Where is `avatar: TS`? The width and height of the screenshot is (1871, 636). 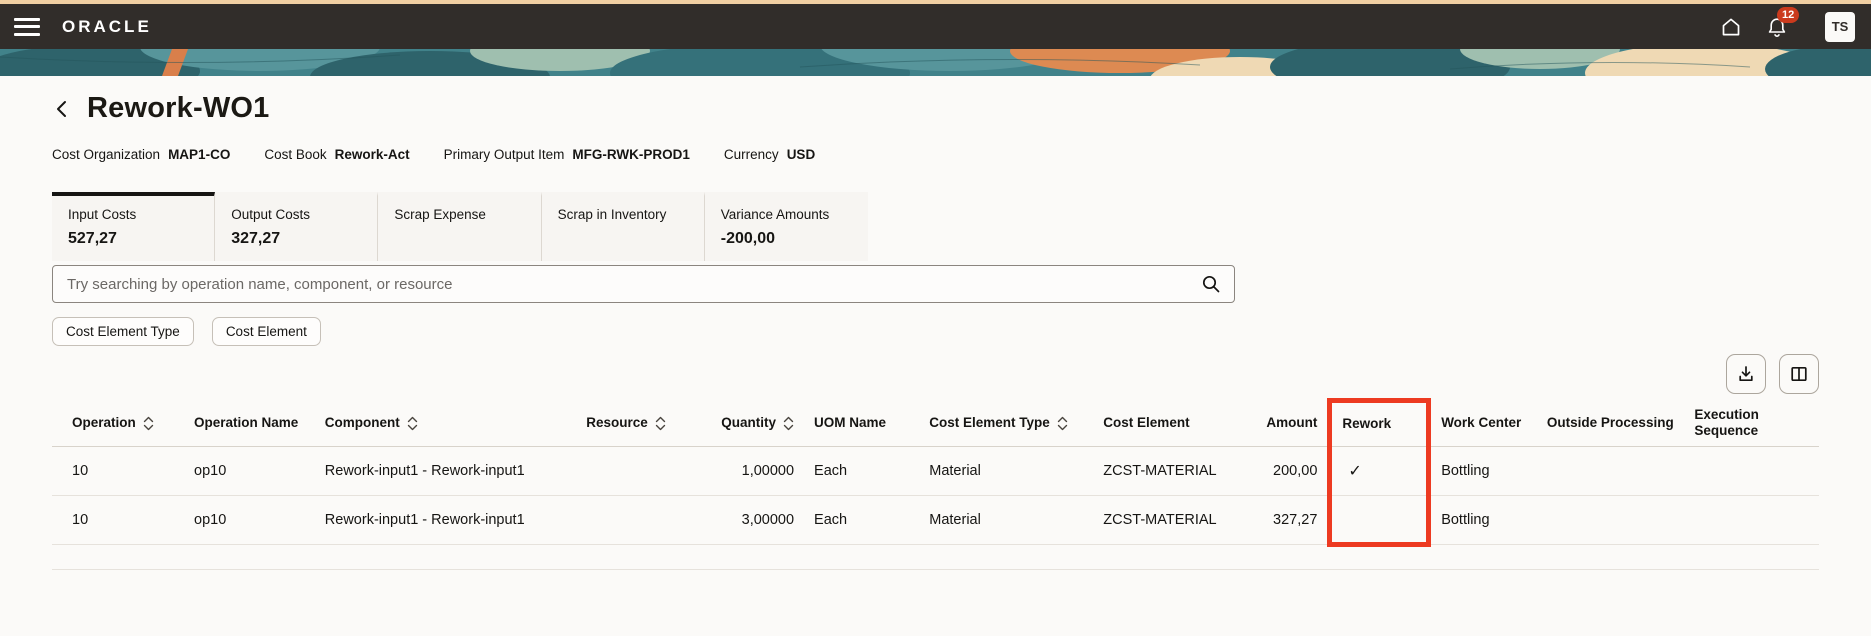 avatar: TS is located at coordinates (1840, 26).